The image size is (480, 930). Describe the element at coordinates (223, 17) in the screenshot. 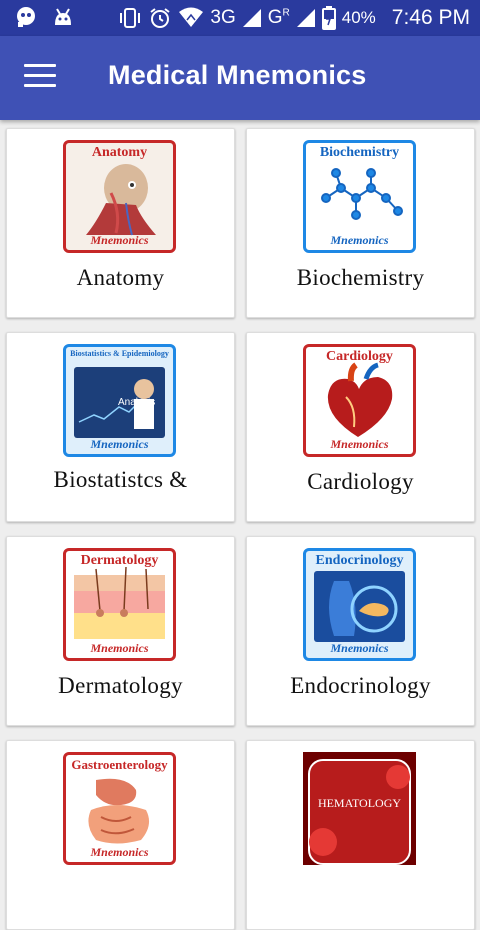

I see `network-type-1: 3G` at that location.